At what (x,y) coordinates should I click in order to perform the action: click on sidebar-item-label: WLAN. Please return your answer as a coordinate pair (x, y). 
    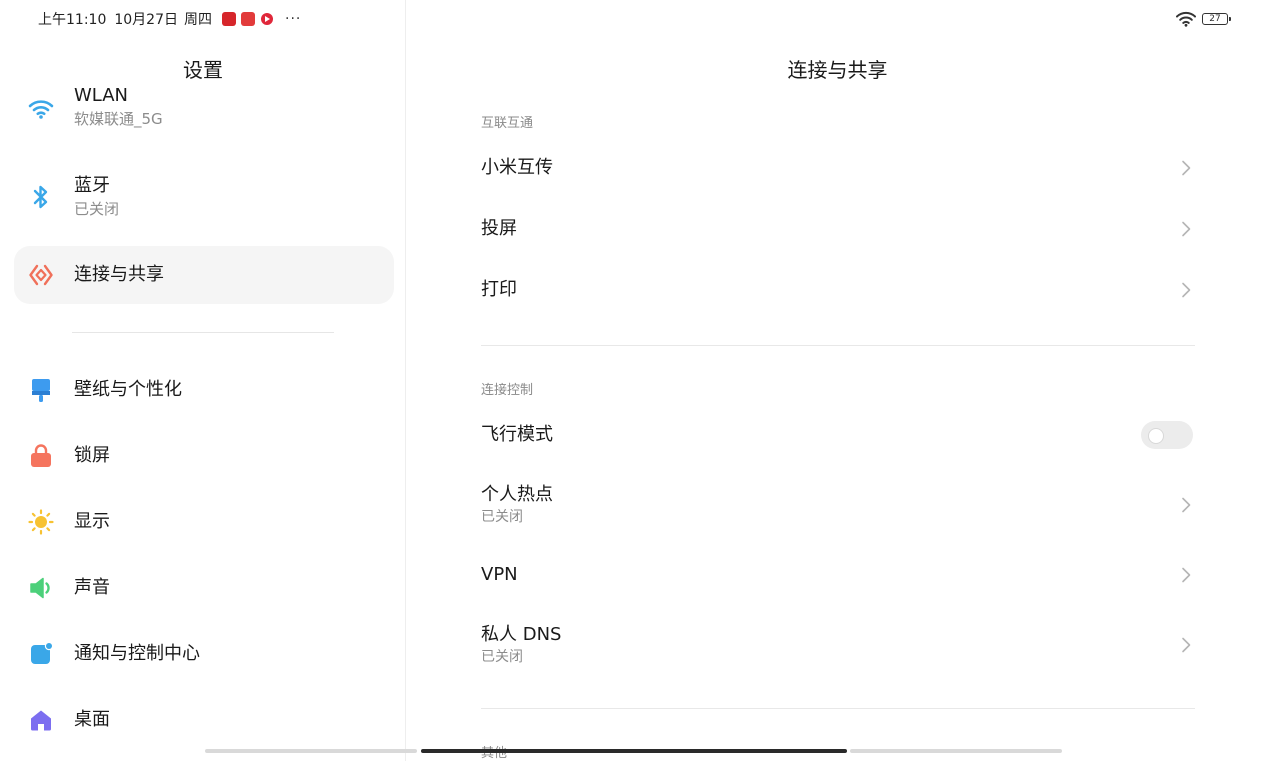
    Looking at the image, I should click on (101, 95).